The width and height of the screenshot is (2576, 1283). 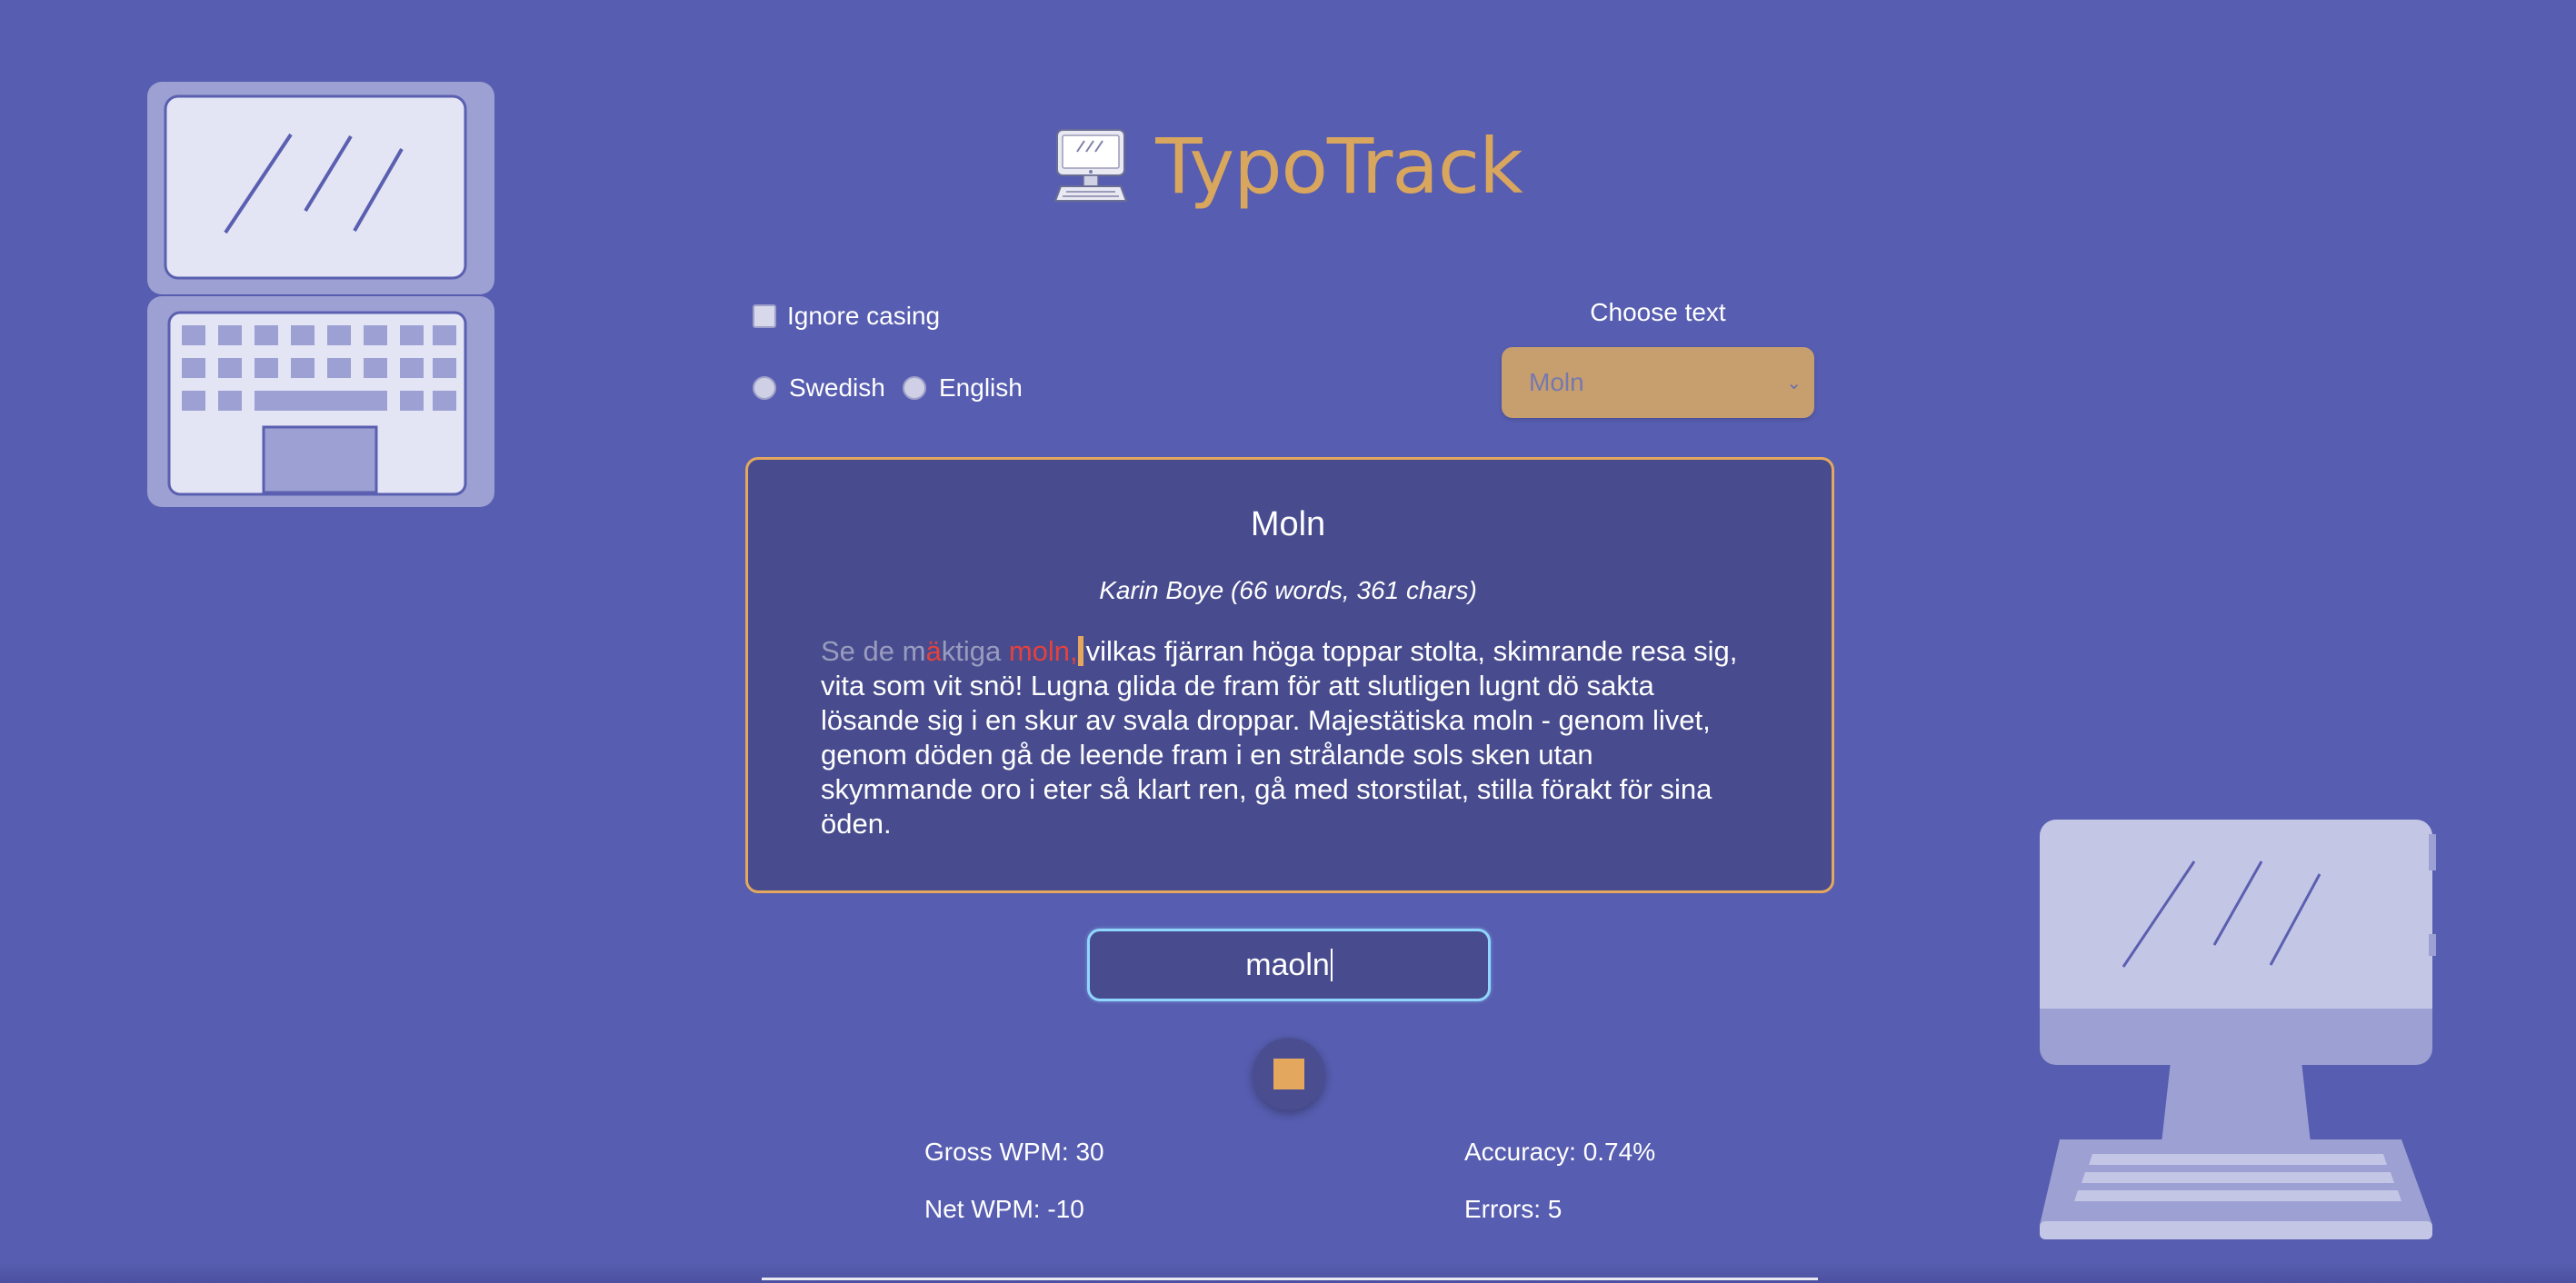 What do you see at coordinates (1658, 312) in the screenshot?
I see `choose-text-label: Choose text` at bounding box center [1658, 312].